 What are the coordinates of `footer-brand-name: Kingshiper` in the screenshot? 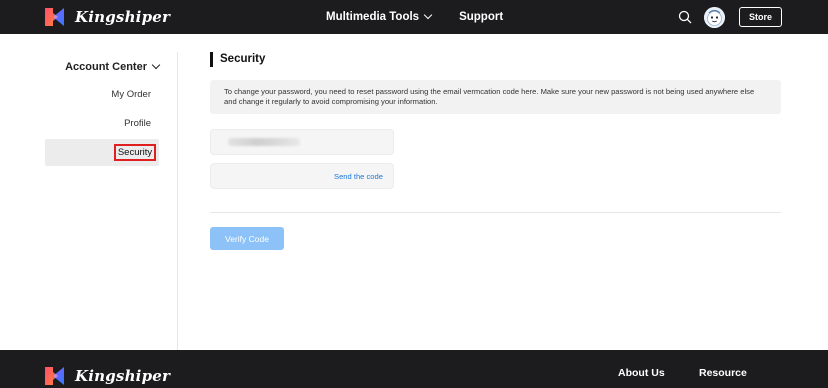 It's located at (123, 376).